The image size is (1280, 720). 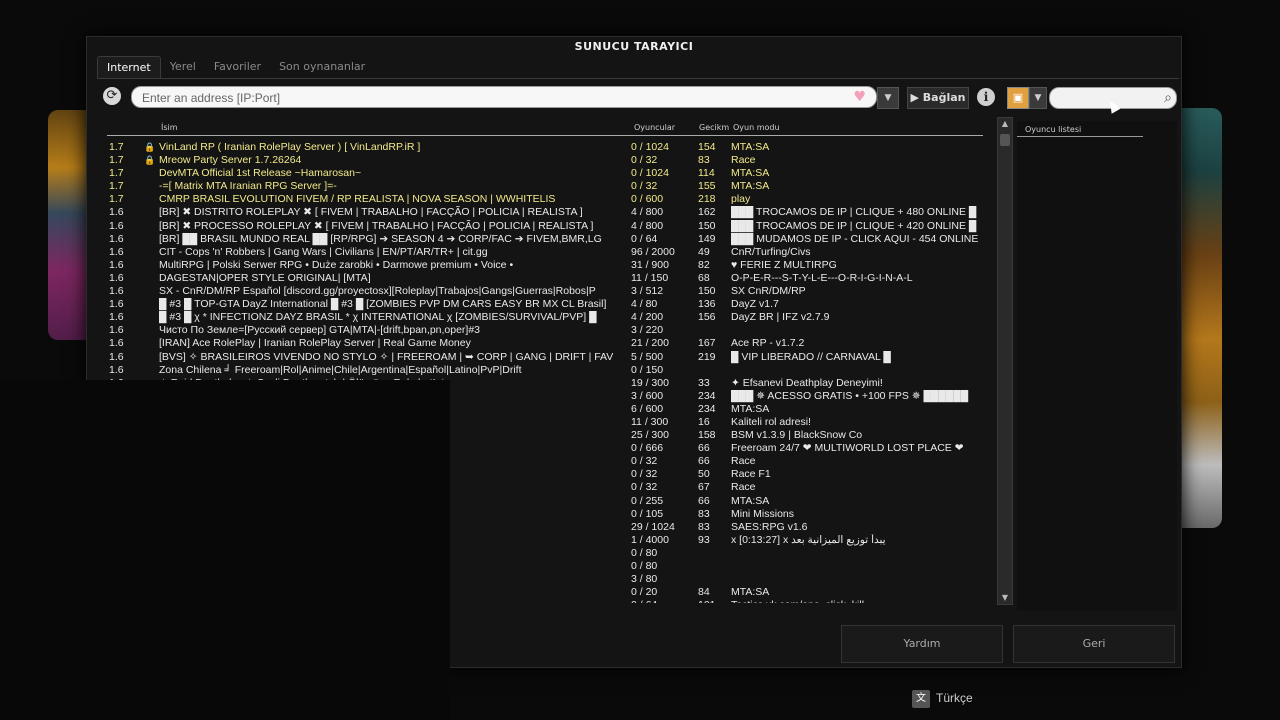 What do you see at coordinates (1168, 98) in the screenshot?
I see `search-icon: ⌕` at bounding box center [1168, 98].